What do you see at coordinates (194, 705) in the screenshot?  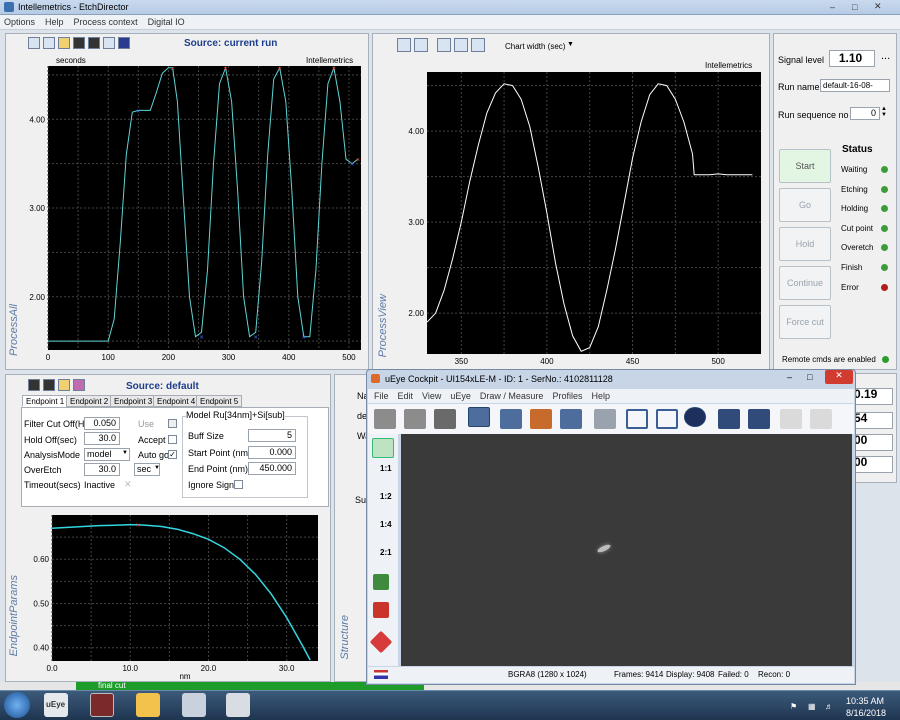 I see `calculator-icon` at bounding box center [194, 705].